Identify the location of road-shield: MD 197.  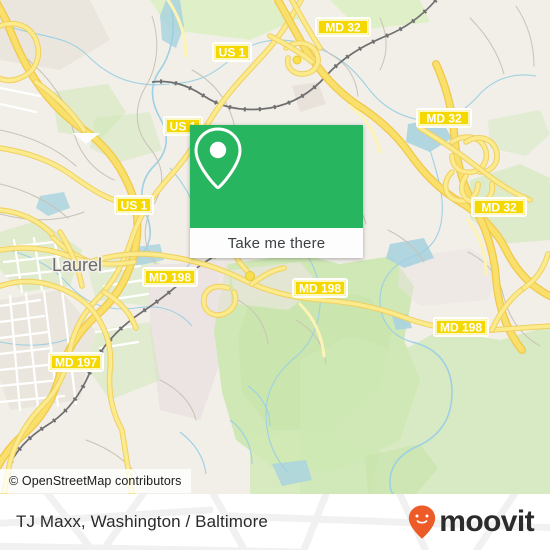
(76, 362).